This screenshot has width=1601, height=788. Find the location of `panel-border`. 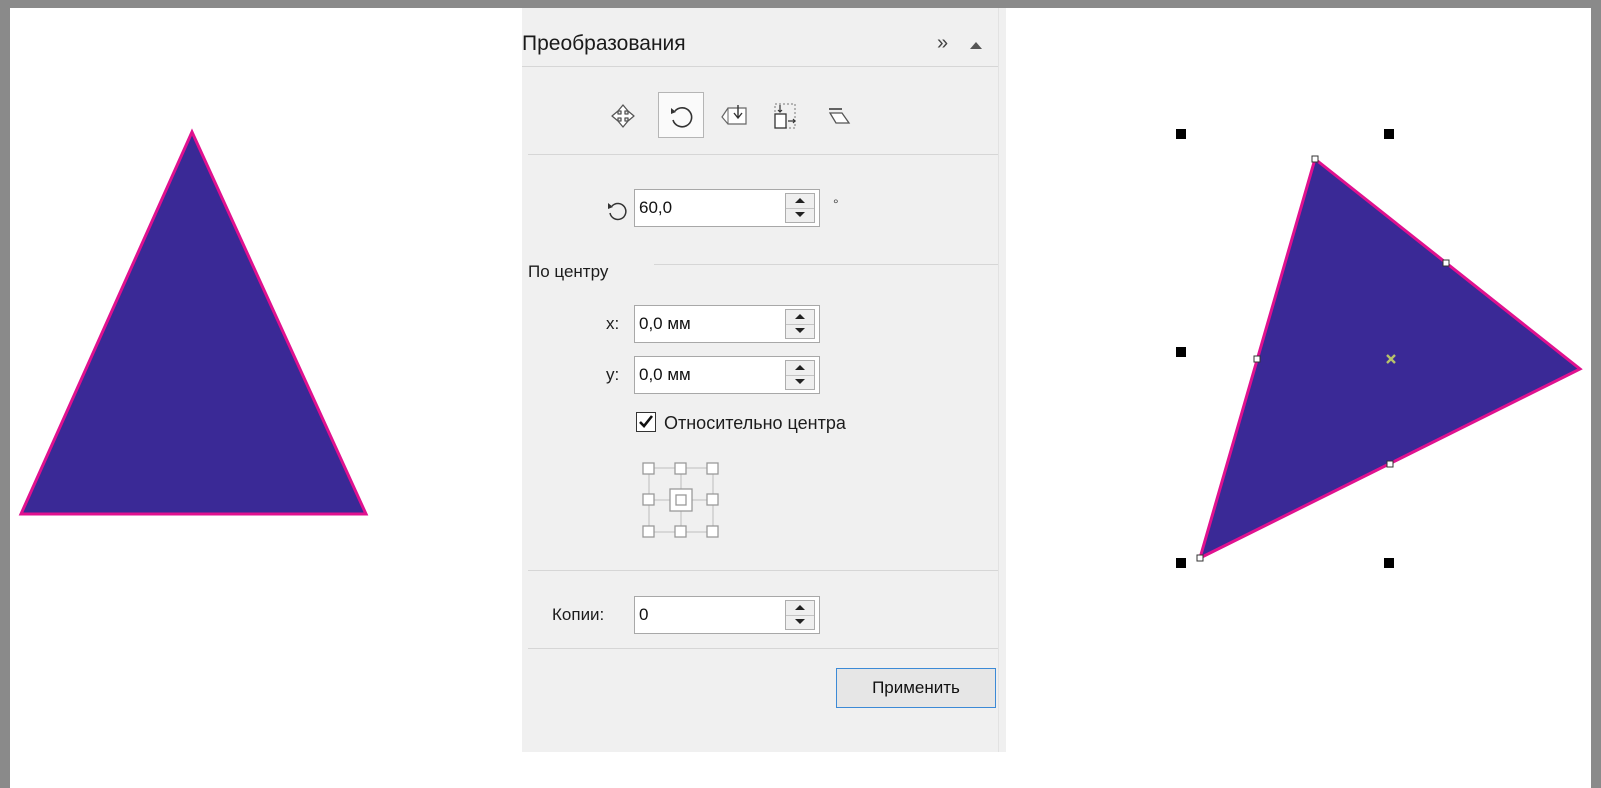

panel-border is located at coordinates (998, 380).